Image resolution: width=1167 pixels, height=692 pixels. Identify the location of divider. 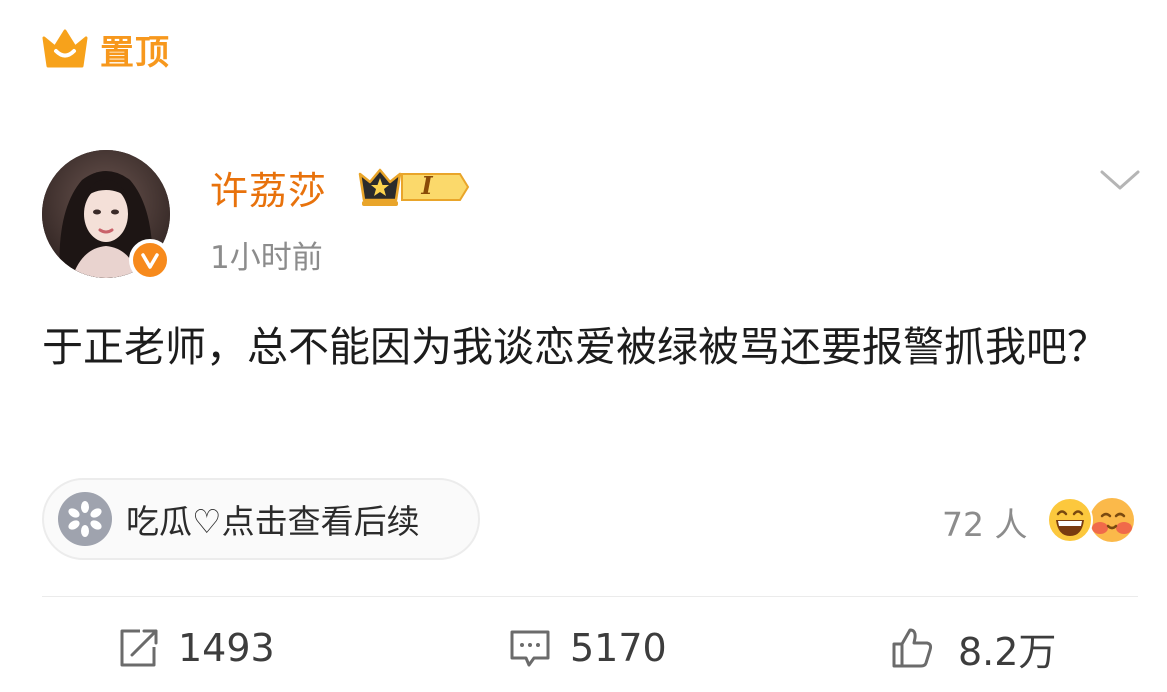
(590, 596).